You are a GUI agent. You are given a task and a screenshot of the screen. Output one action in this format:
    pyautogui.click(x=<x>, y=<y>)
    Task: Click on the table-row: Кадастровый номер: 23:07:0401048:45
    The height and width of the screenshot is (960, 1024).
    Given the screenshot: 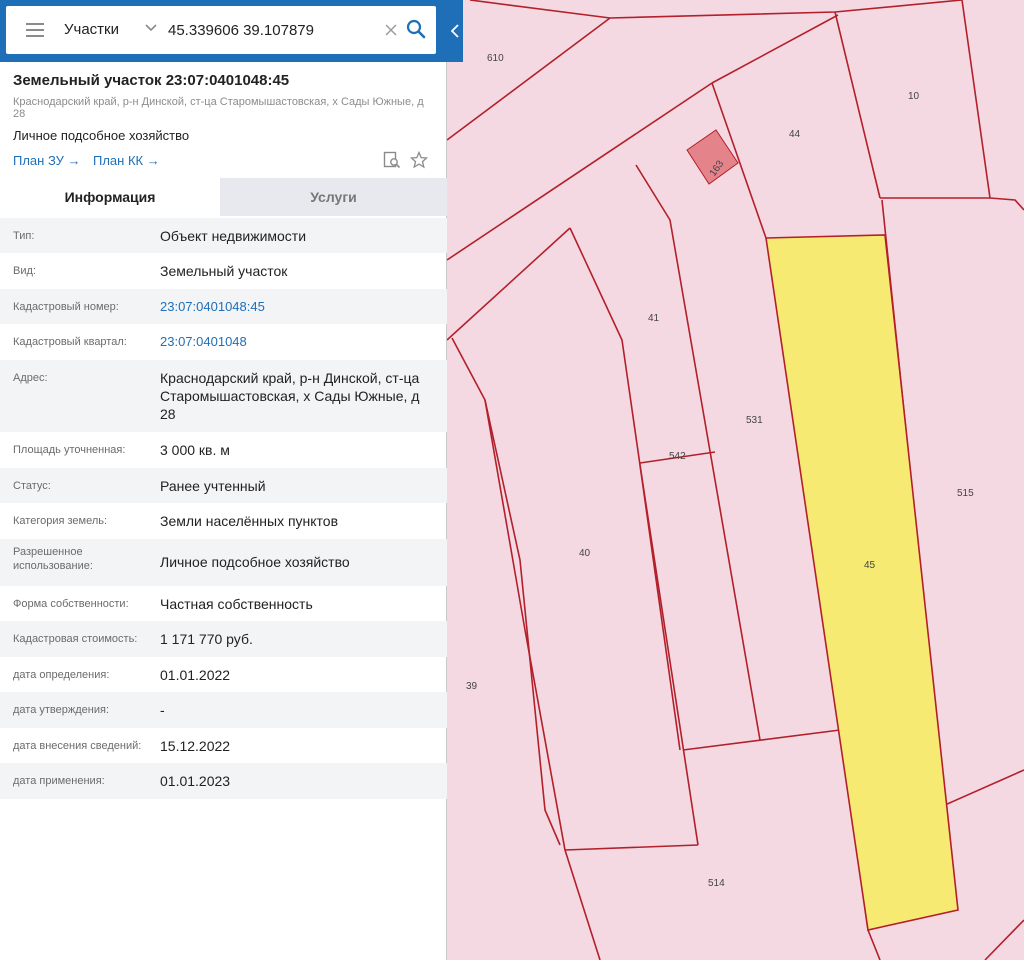 What is the action you would take?
    pyautogui.click(x=223, y=306)
    